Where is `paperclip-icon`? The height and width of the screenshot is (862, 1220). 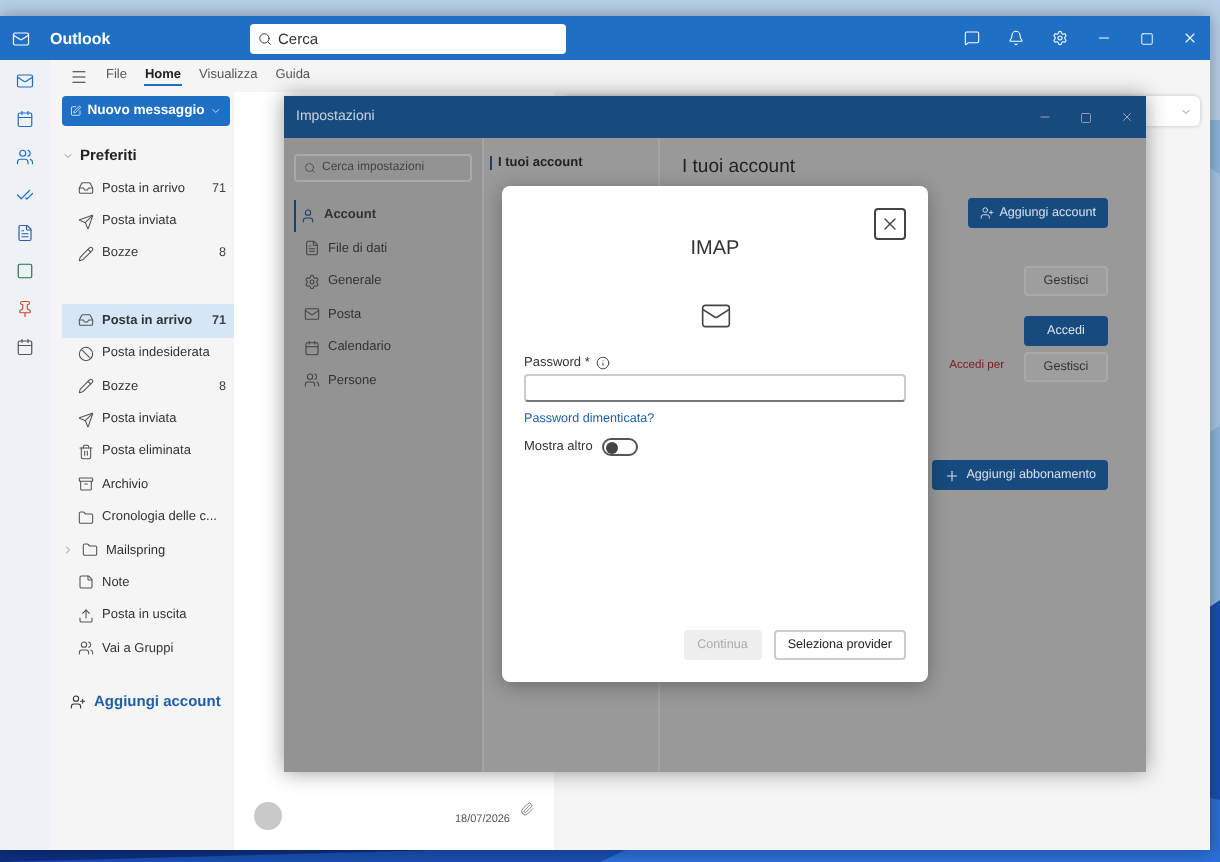 paperclip-icon is located at coordinates (527, 809).